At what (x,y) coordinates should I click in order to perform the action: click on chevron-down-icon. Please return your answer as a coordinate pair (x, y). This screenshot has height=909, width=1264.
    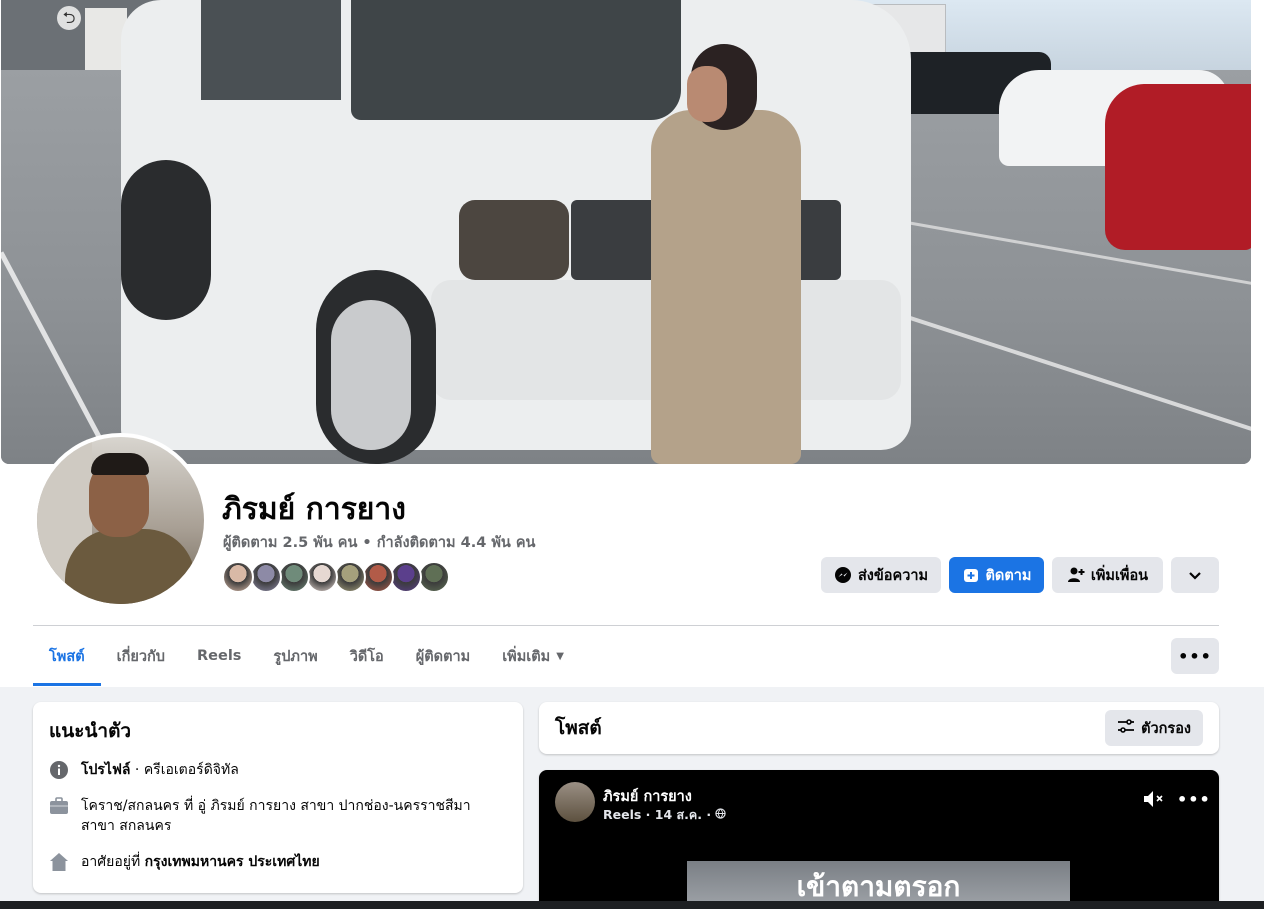
    Looking at the image, I should click on (1195, 575).